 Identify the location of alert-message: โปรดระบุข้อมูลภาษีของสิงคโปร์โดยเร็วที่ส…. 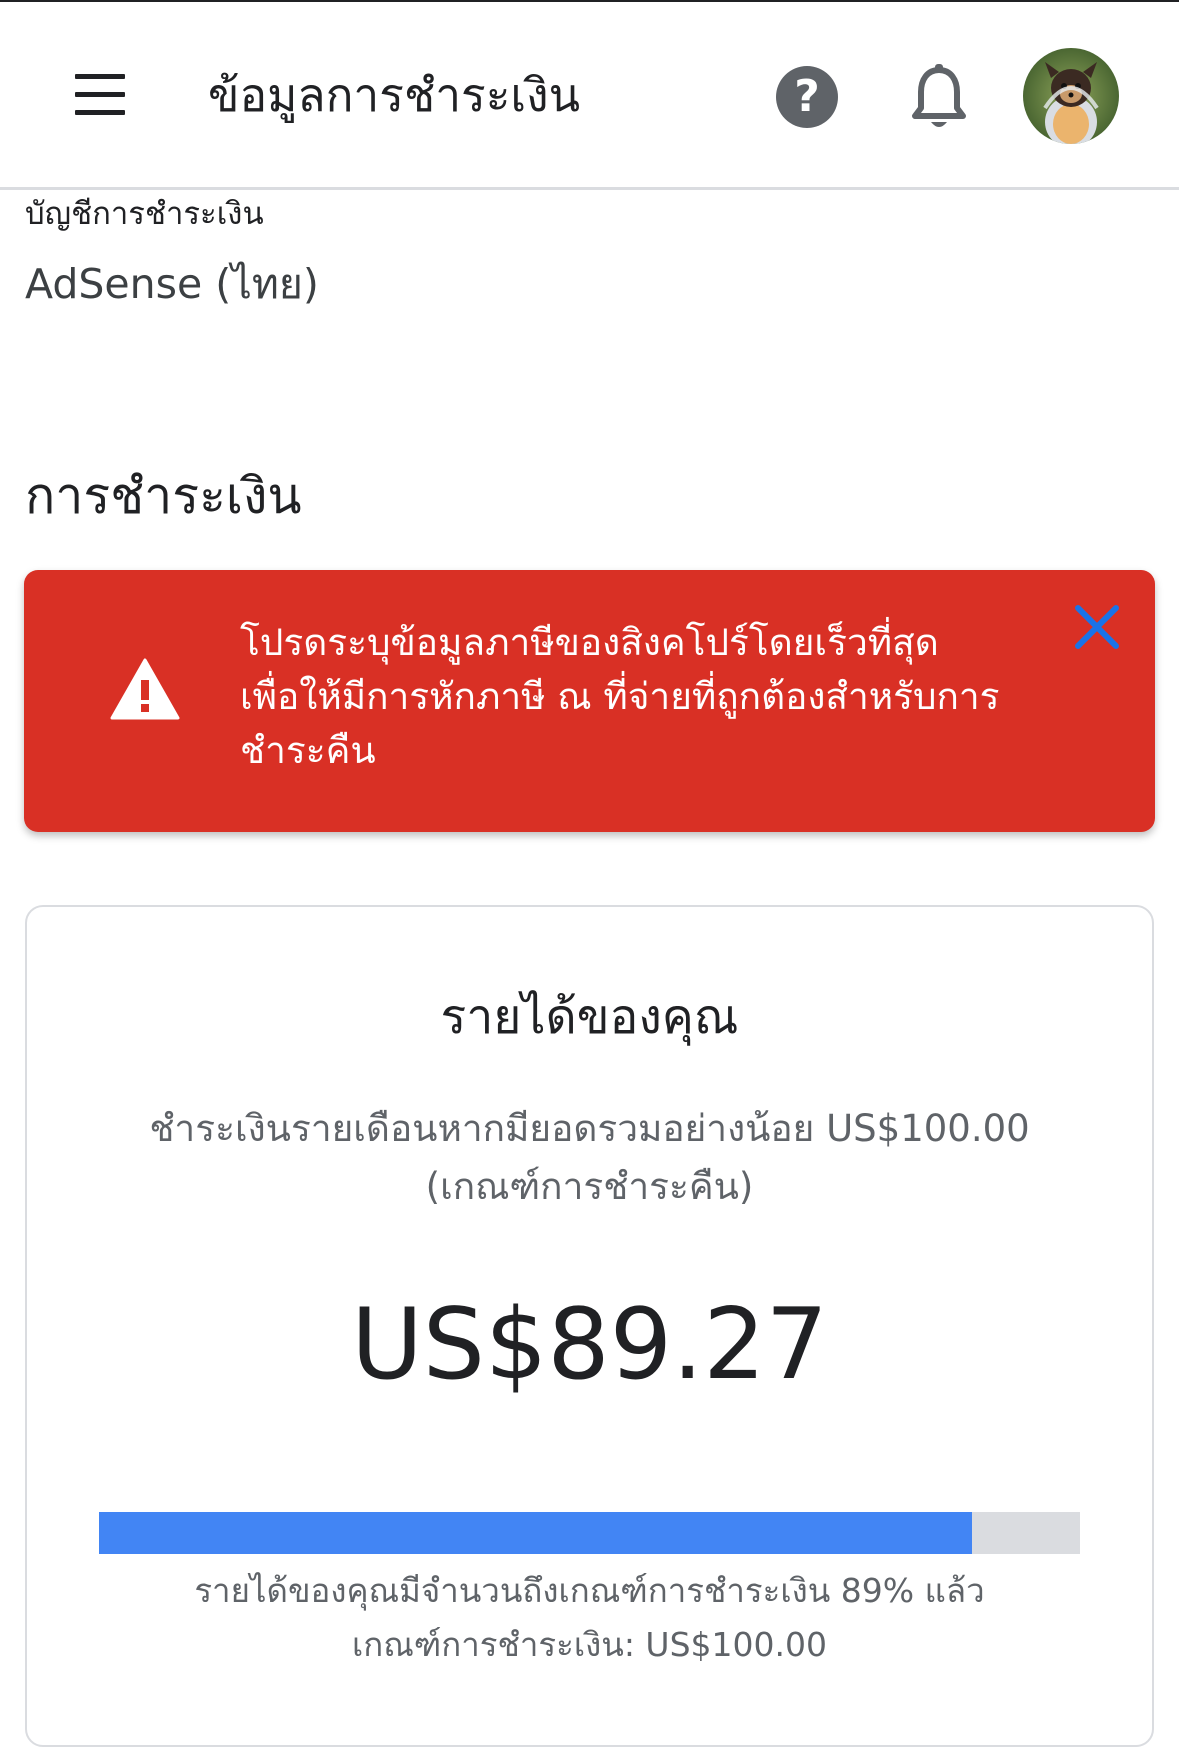
(620, 696).